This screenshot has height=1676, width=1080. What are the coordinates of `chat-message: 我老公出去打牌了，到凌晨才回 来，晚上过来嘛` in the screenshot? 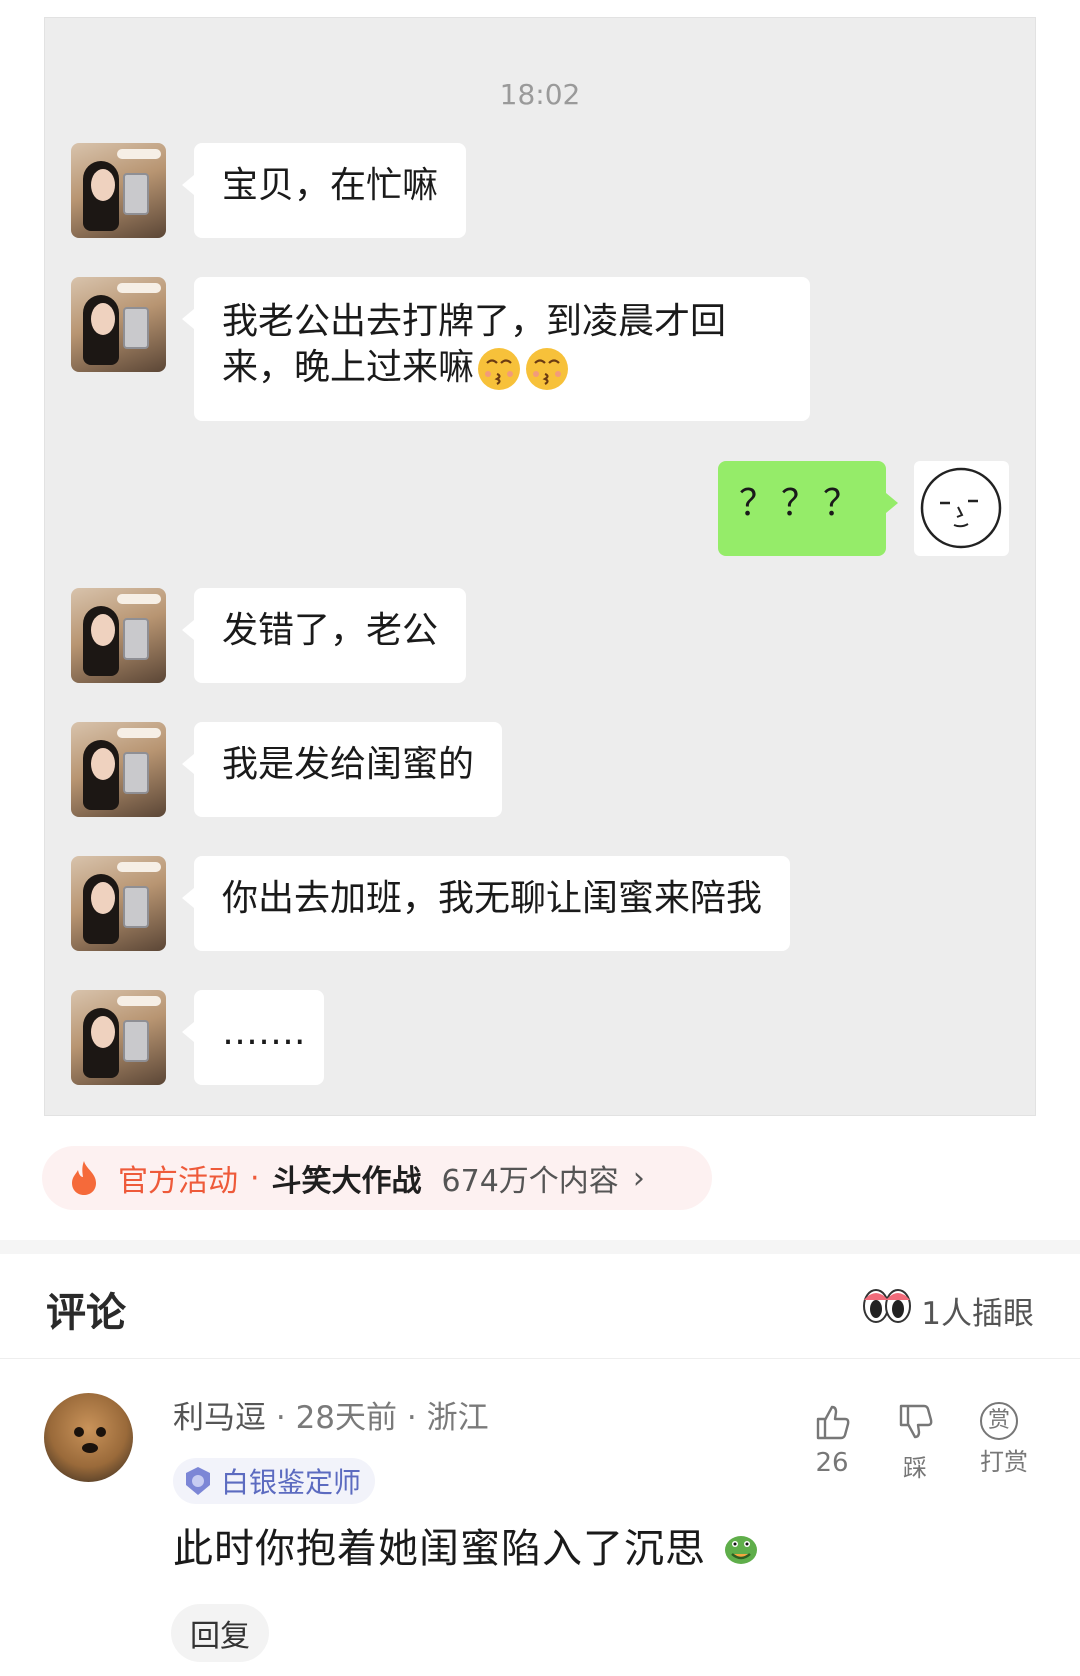 It's located at (440, 349).